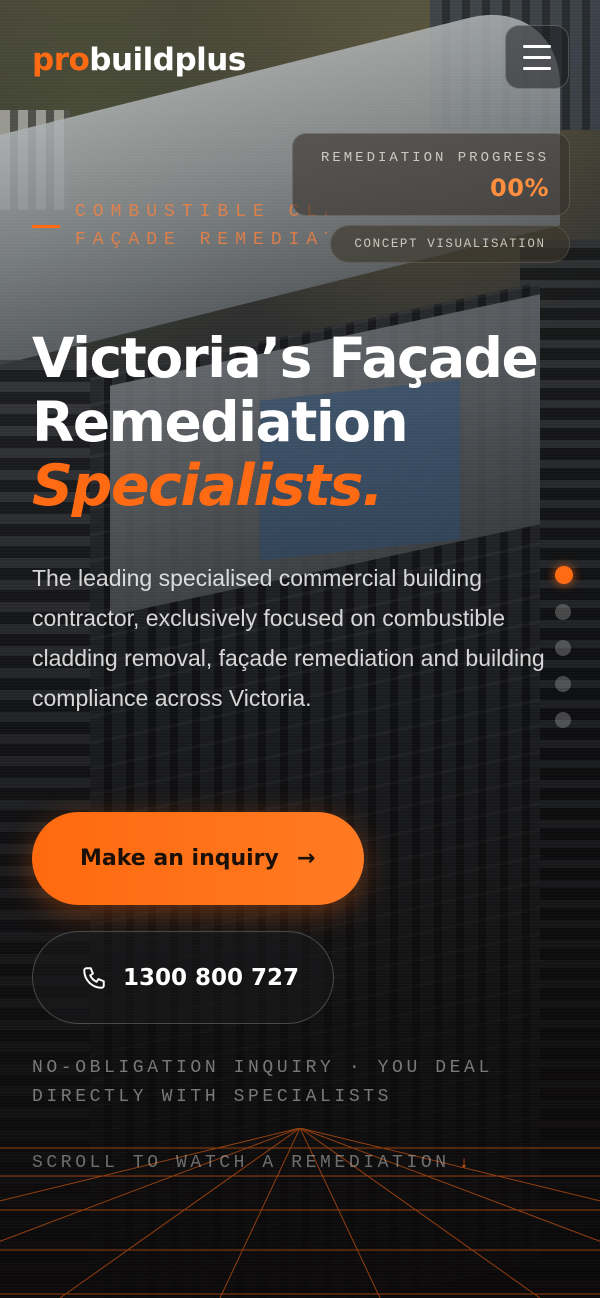 Image resolution: width=600 pixels, height=1298 pixels. I want to click on eyebrow-line-1: COMBUSTIBLE CLADDING, so click(201, 212).